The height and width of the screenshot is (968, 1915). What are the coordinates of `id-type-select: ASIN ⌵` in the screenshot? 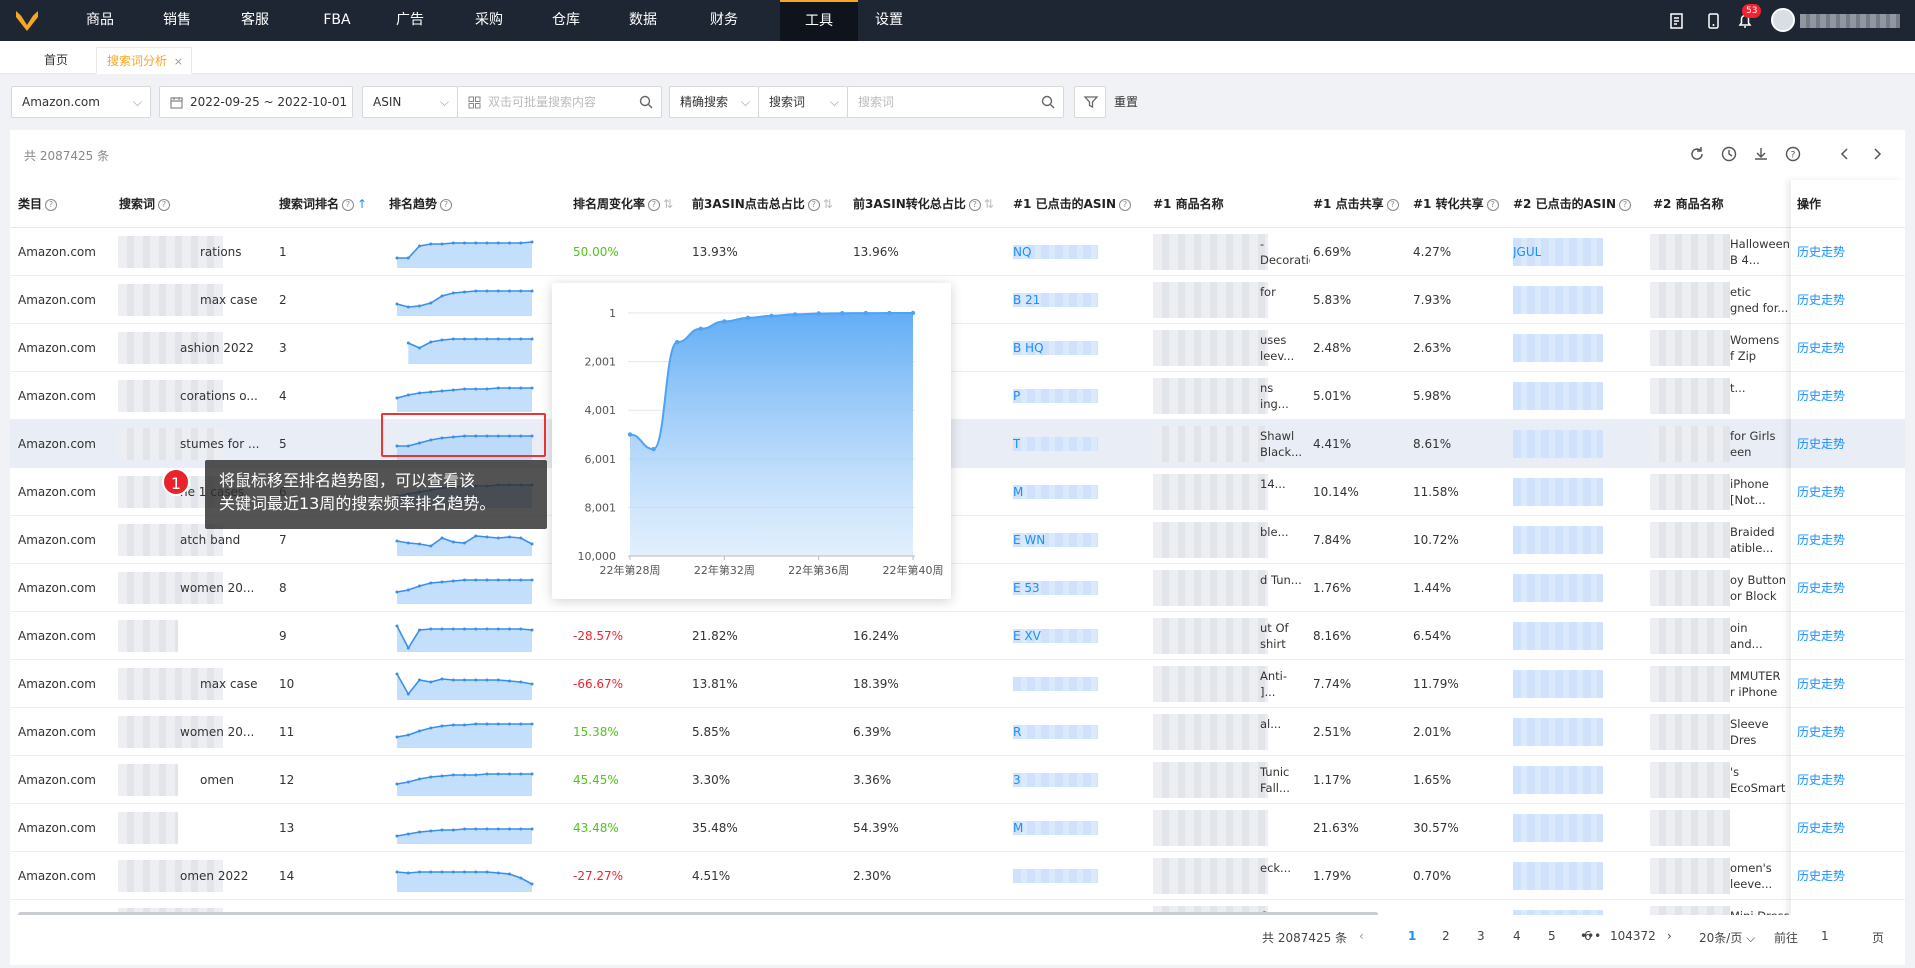 It's located at (410, 102).